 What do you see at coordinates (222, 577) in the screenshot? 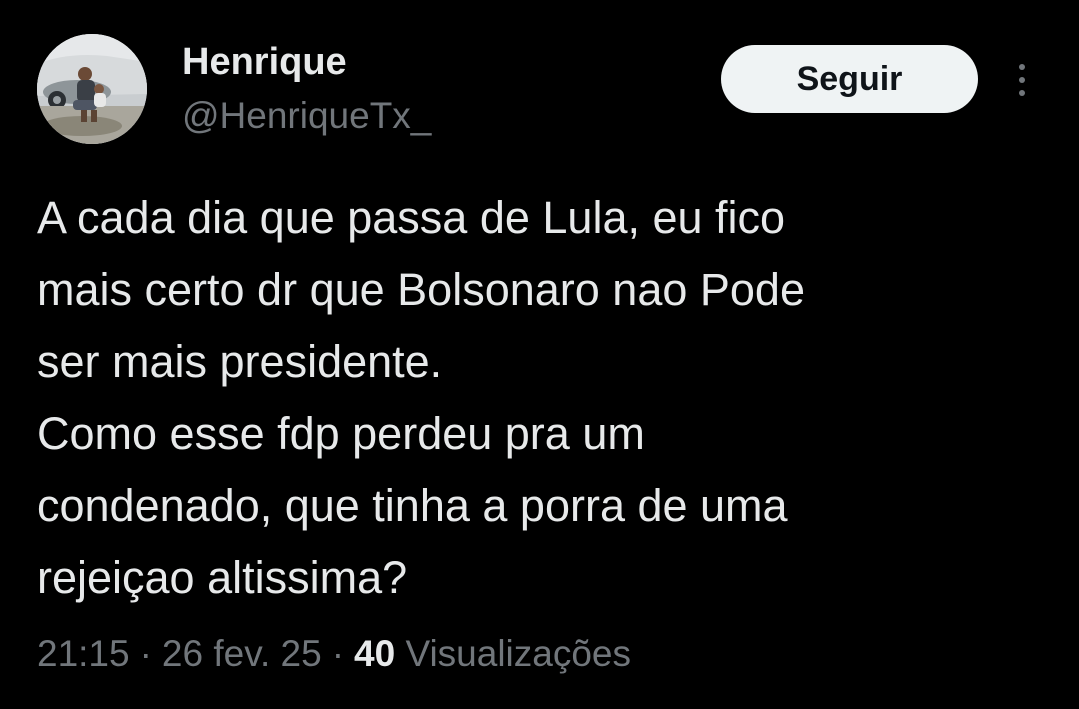
I see `tweet-text-line: rejeiçao altissima?` at bounding box center [222, 577].